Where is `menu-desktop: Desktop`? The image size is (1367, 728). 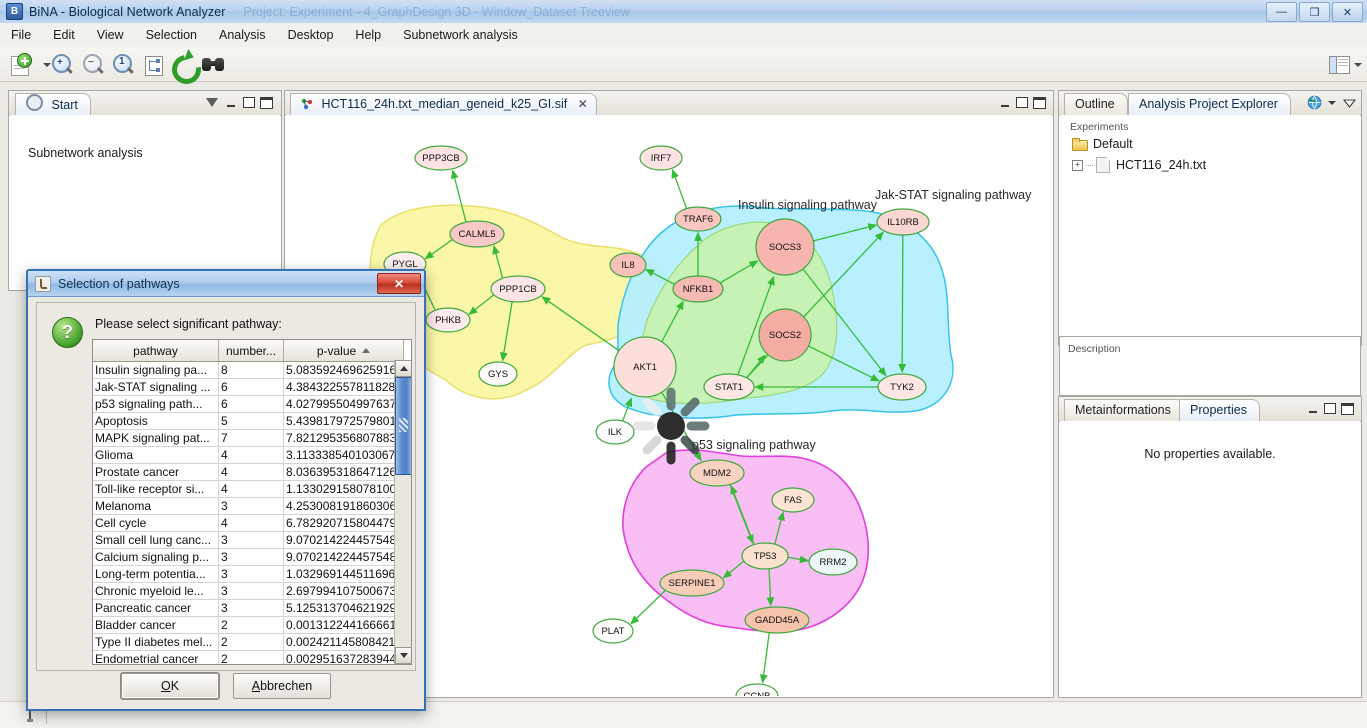 menu-desktop: Desktop is located at coordinates (311, 35).